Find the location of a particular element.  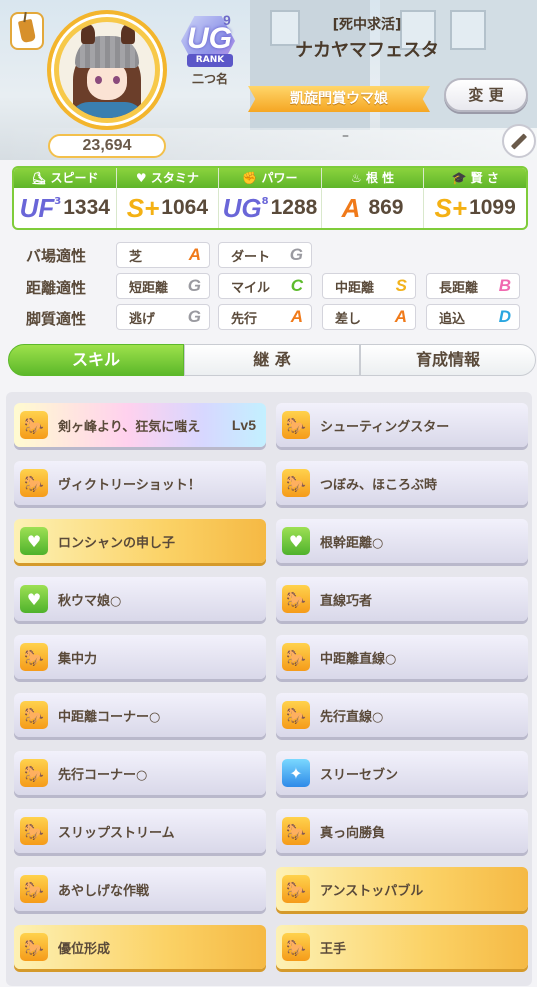

aptitude-name: 中距離 is located at coordinates (355, 288).